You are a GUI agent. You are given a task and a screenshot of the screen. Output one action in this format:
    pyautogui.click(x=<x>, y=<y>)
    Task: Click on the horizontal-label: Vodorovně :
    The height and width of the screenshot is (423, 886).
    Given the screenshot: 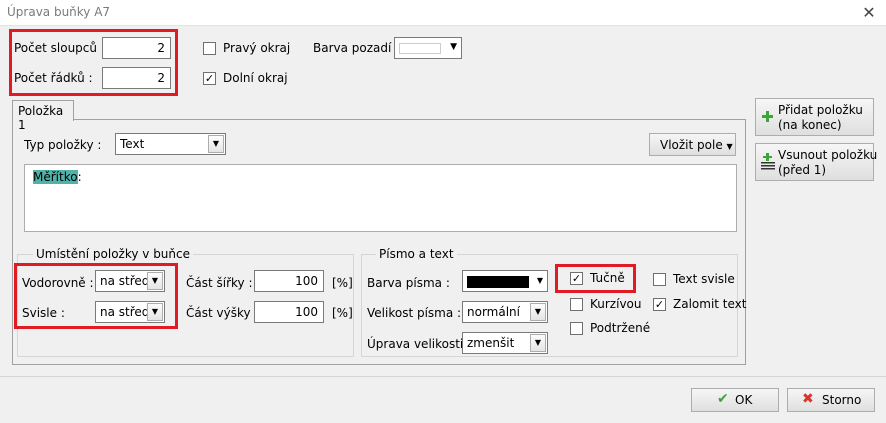 What is the action you would take?
    pyautogui.click(x=58, y=283)
    